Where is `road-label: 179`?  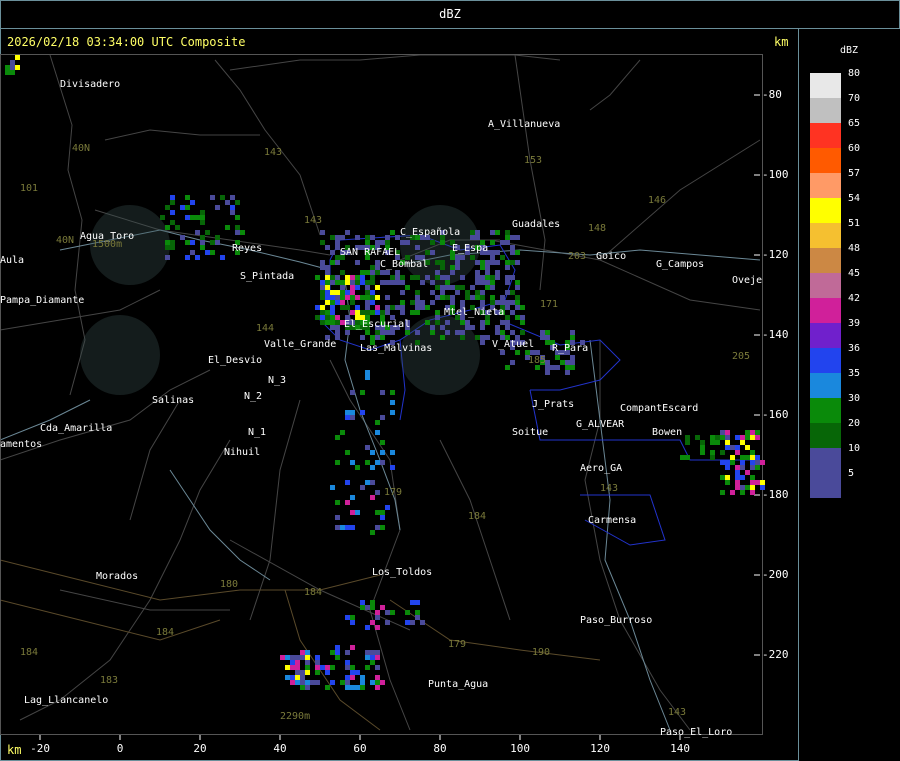 road-label: 179 is located at coordinates (393, 492).